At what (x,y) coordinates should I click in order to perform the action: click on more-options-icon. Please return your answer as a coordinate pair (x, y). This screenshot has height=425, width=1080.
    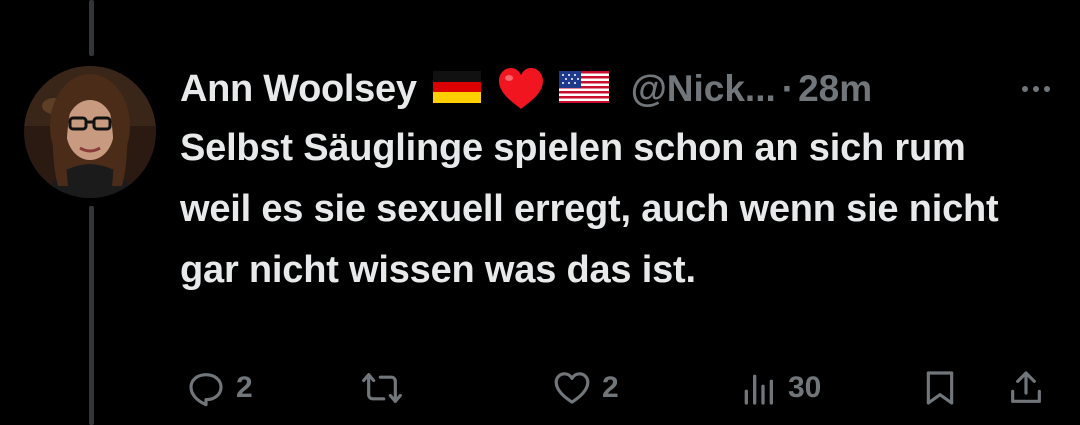
    Looking at the image, I should click on (1036, 89).